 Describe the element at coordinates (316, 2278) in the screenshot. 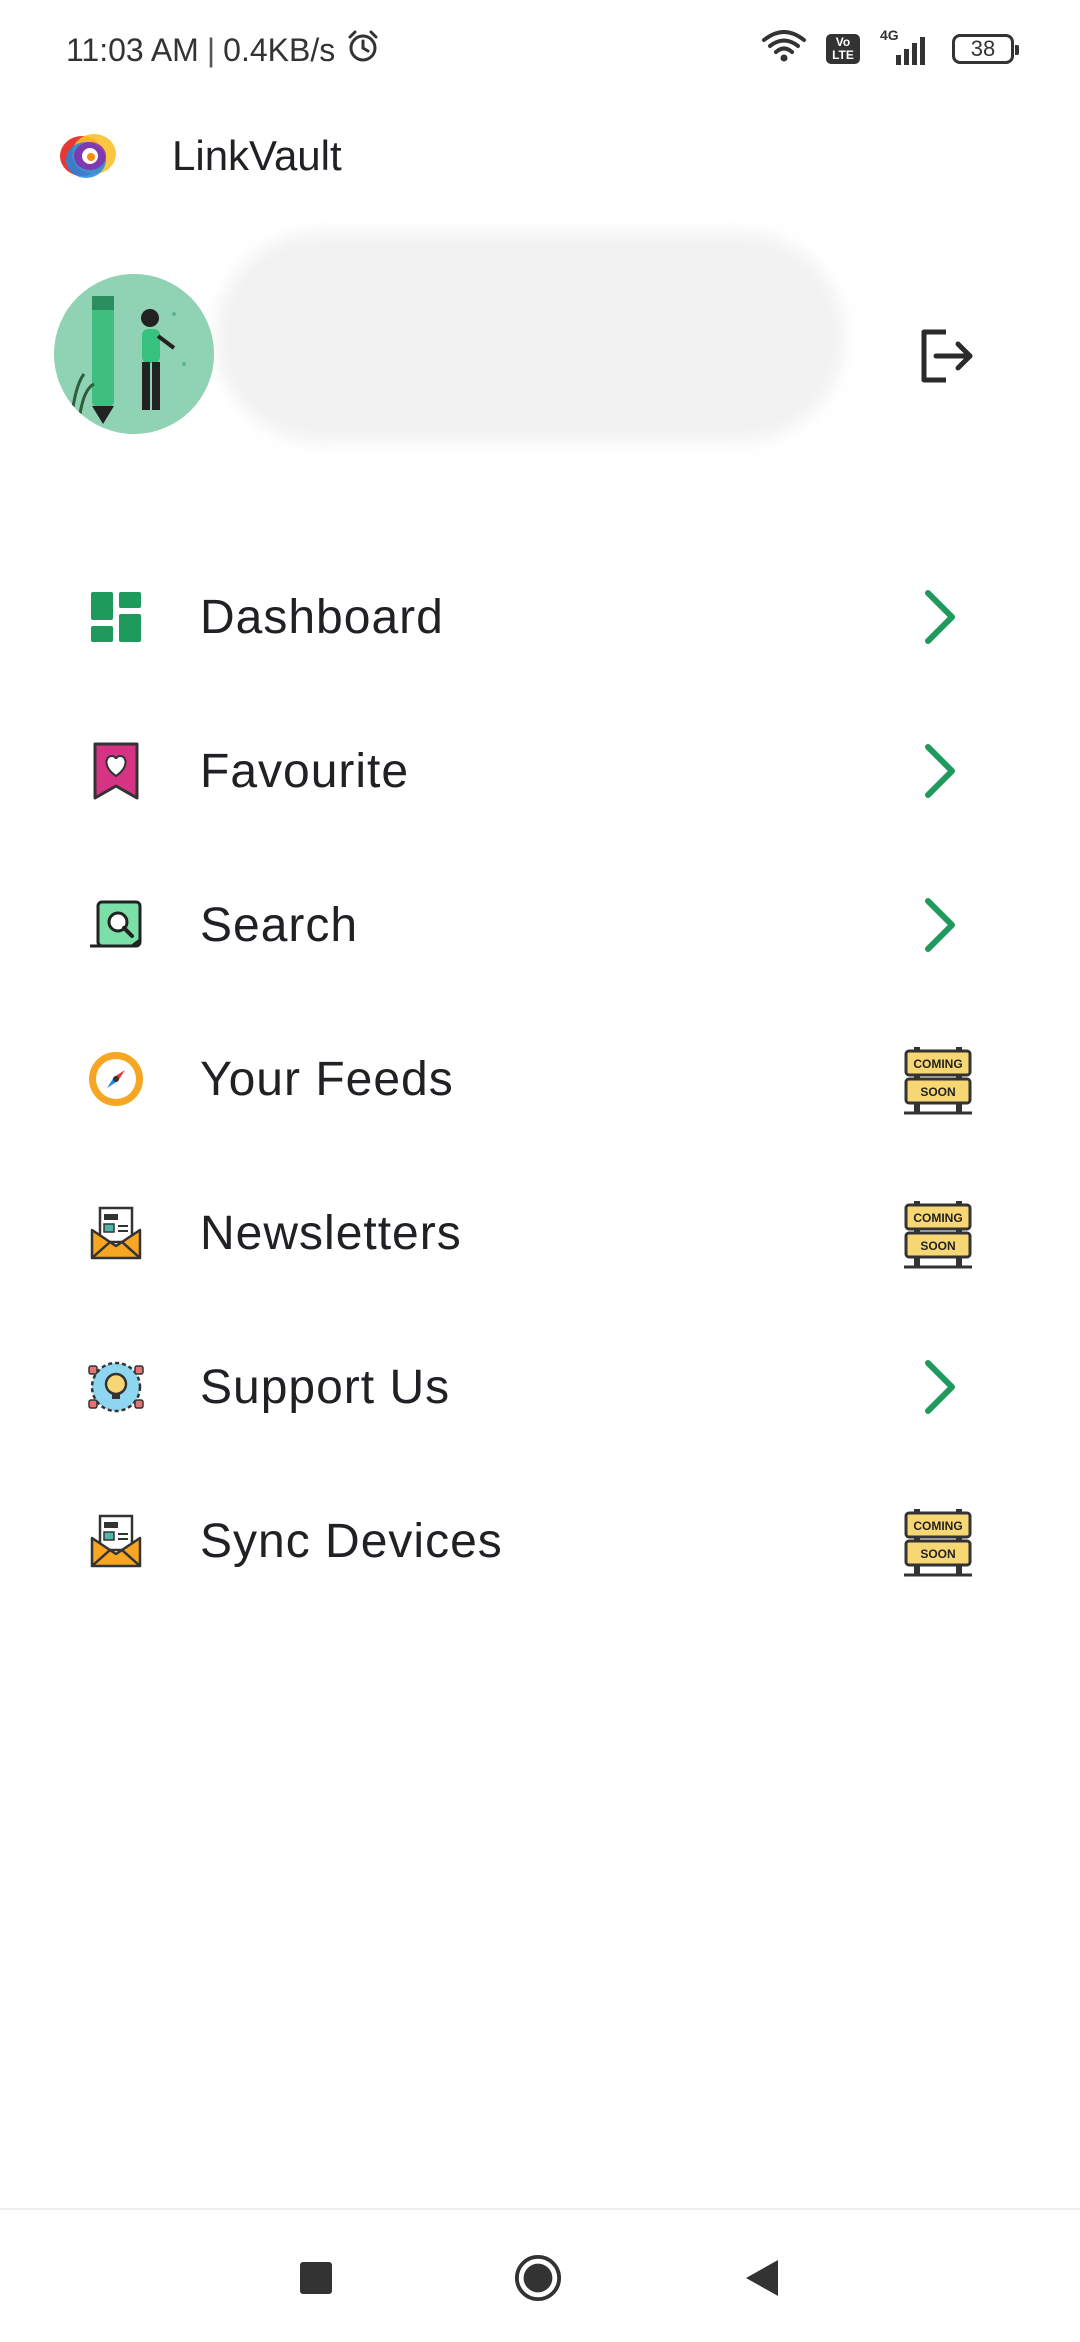

I see `recents-button` at that location.